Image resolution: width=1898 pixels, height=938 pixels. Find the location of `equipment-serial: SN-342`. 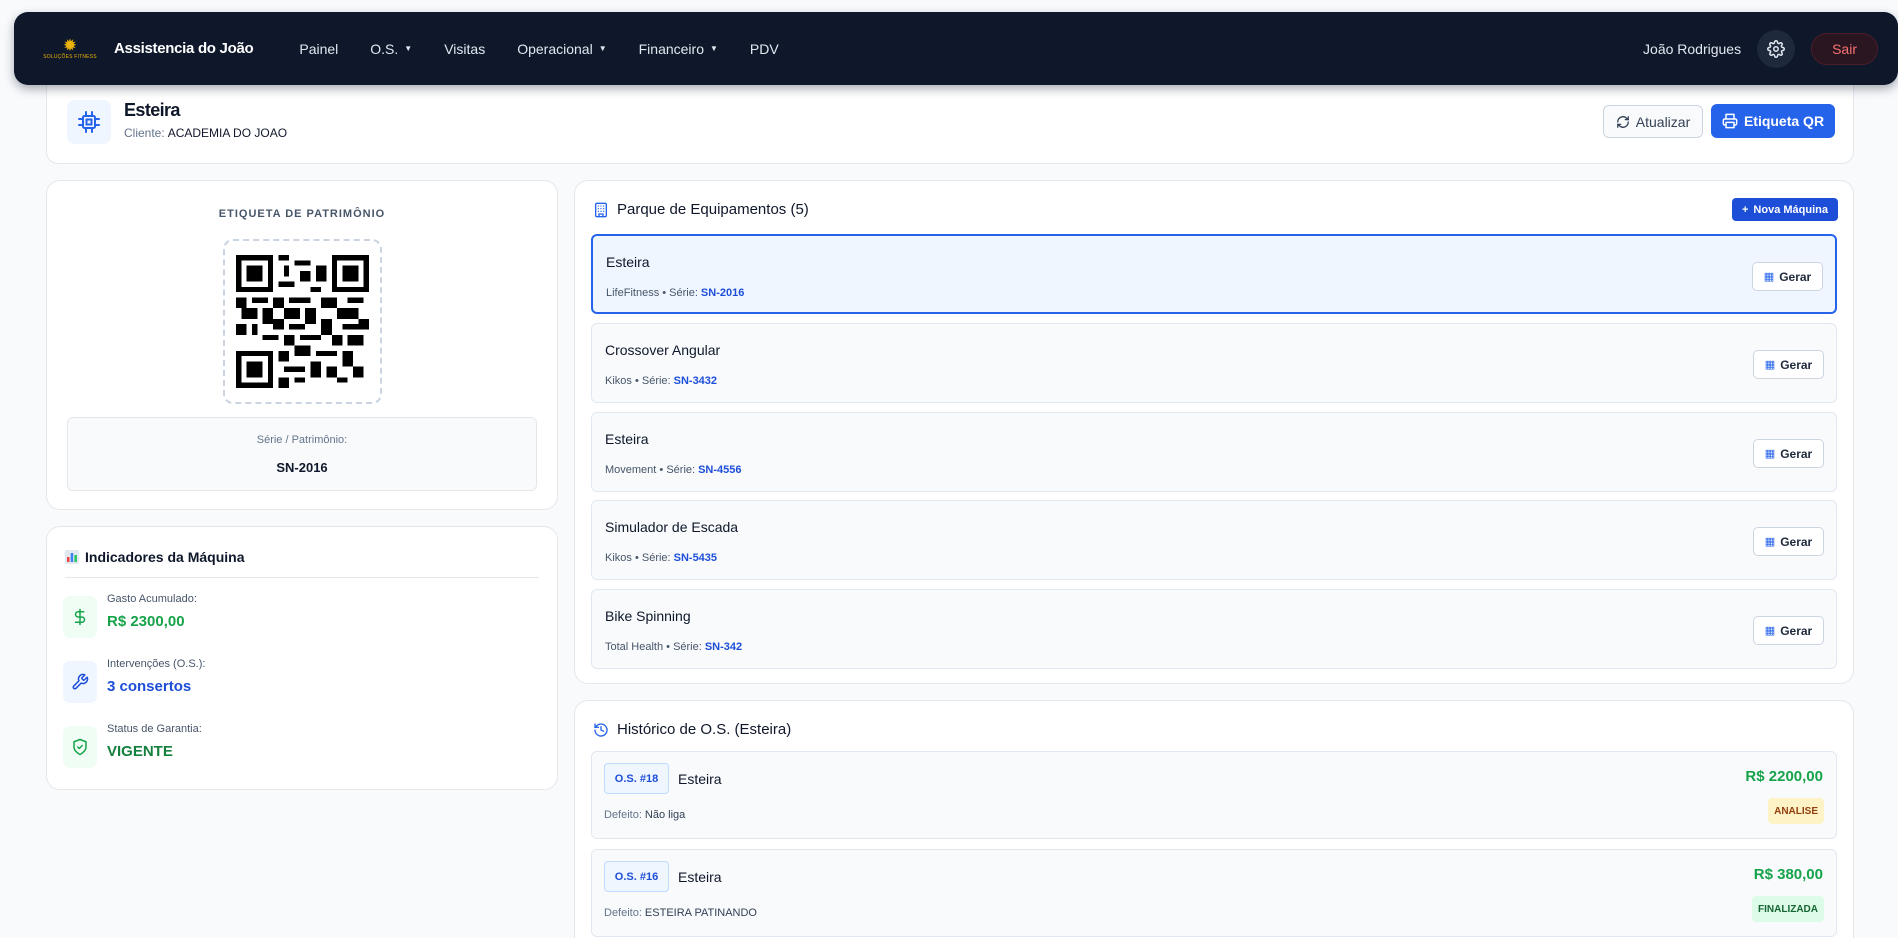

equipment-serial: SN-342 is located at coordinates (723, 647).